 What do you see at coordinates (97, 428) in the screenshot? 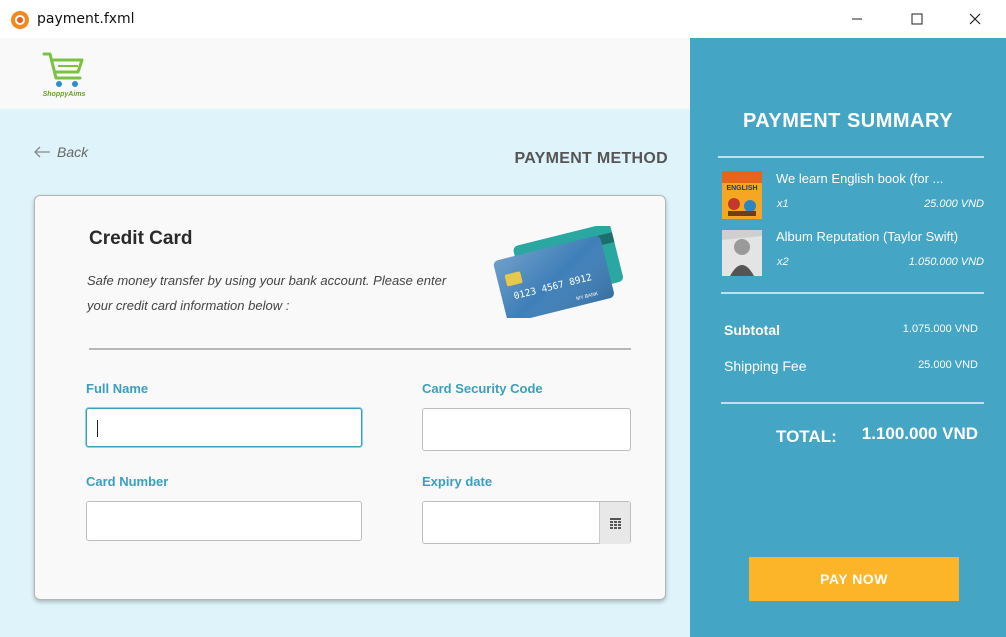
I see `text-caret` at bounding box center [97, 428].